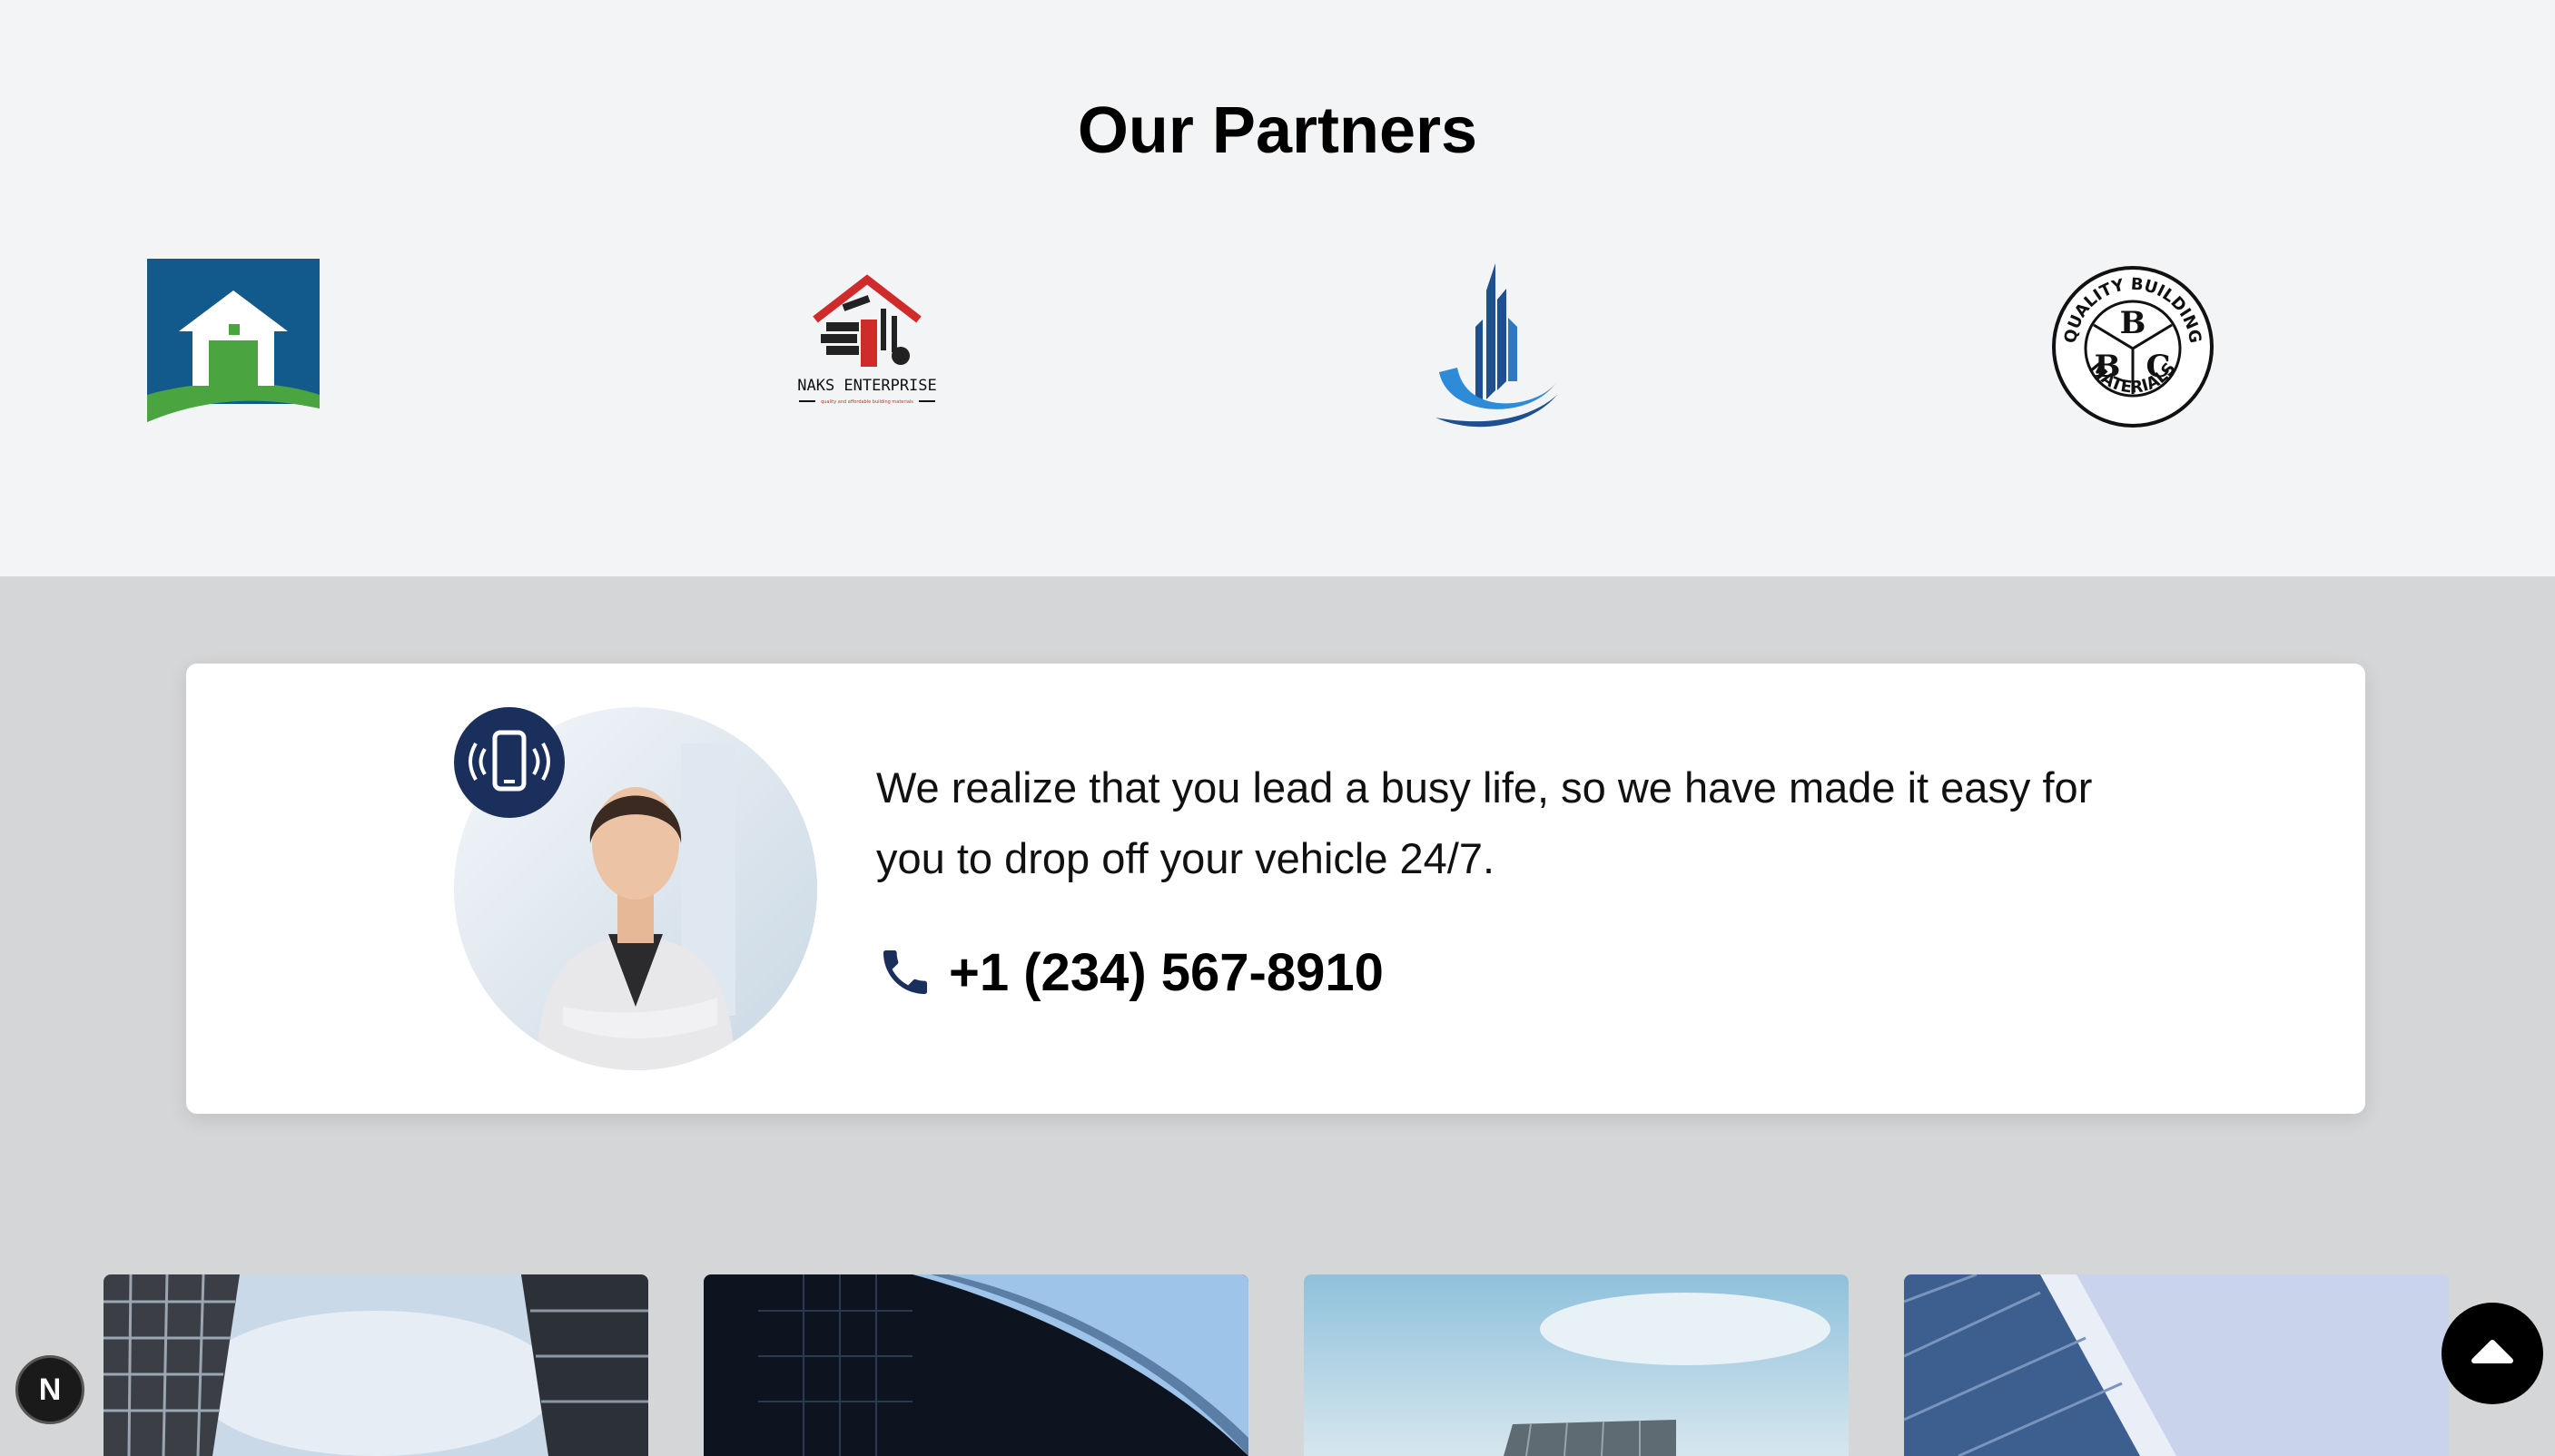 Image resolution: width=2555 pixels, height=1456 pixels. What do you see at coordinates (1166, 972) in the screenshot?
I see `phone-number: +1 (234) 567-8910` at bounding box center [1166, 972].